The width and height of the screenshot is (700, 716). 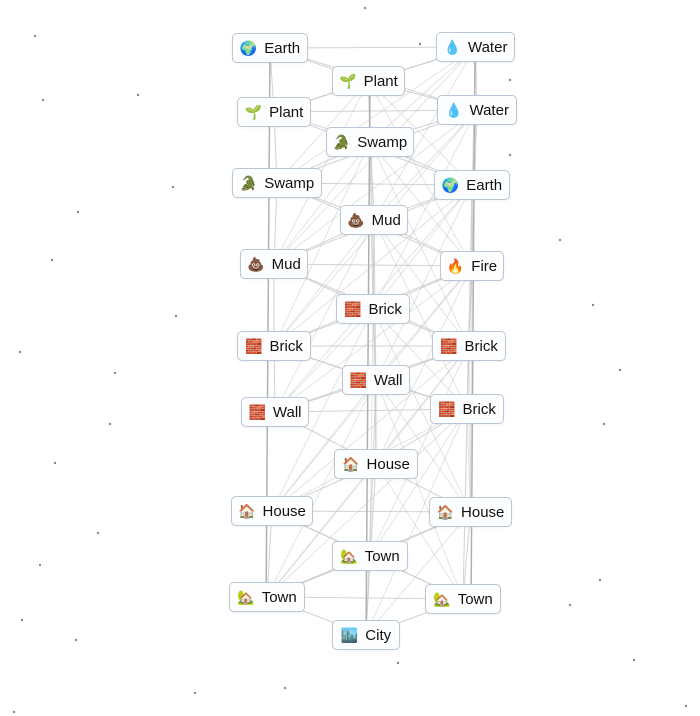 I want to click on element-fire: 🔥 Fire, so click(x=472, y=266).